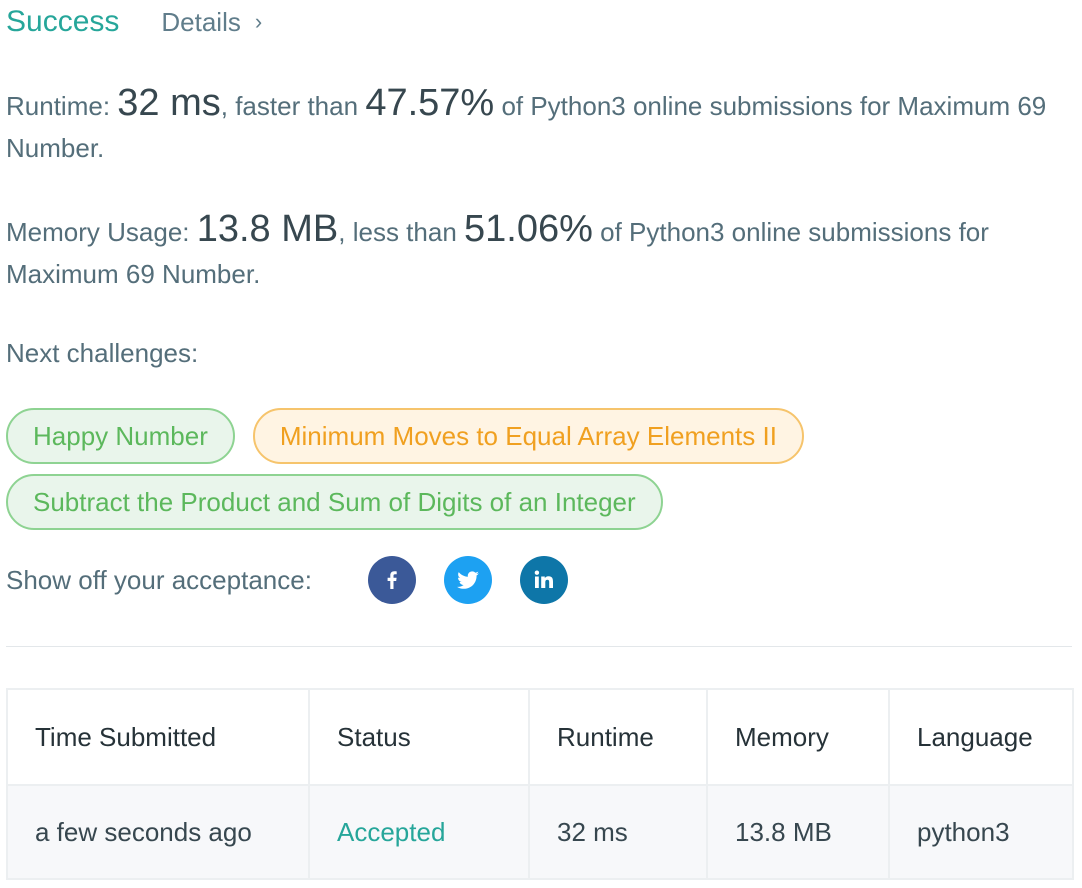  What do you see at coordinates (430, 103) in the screenshot?
I see `runtime-percent: 47.57%` at bounding box center [430, 103].